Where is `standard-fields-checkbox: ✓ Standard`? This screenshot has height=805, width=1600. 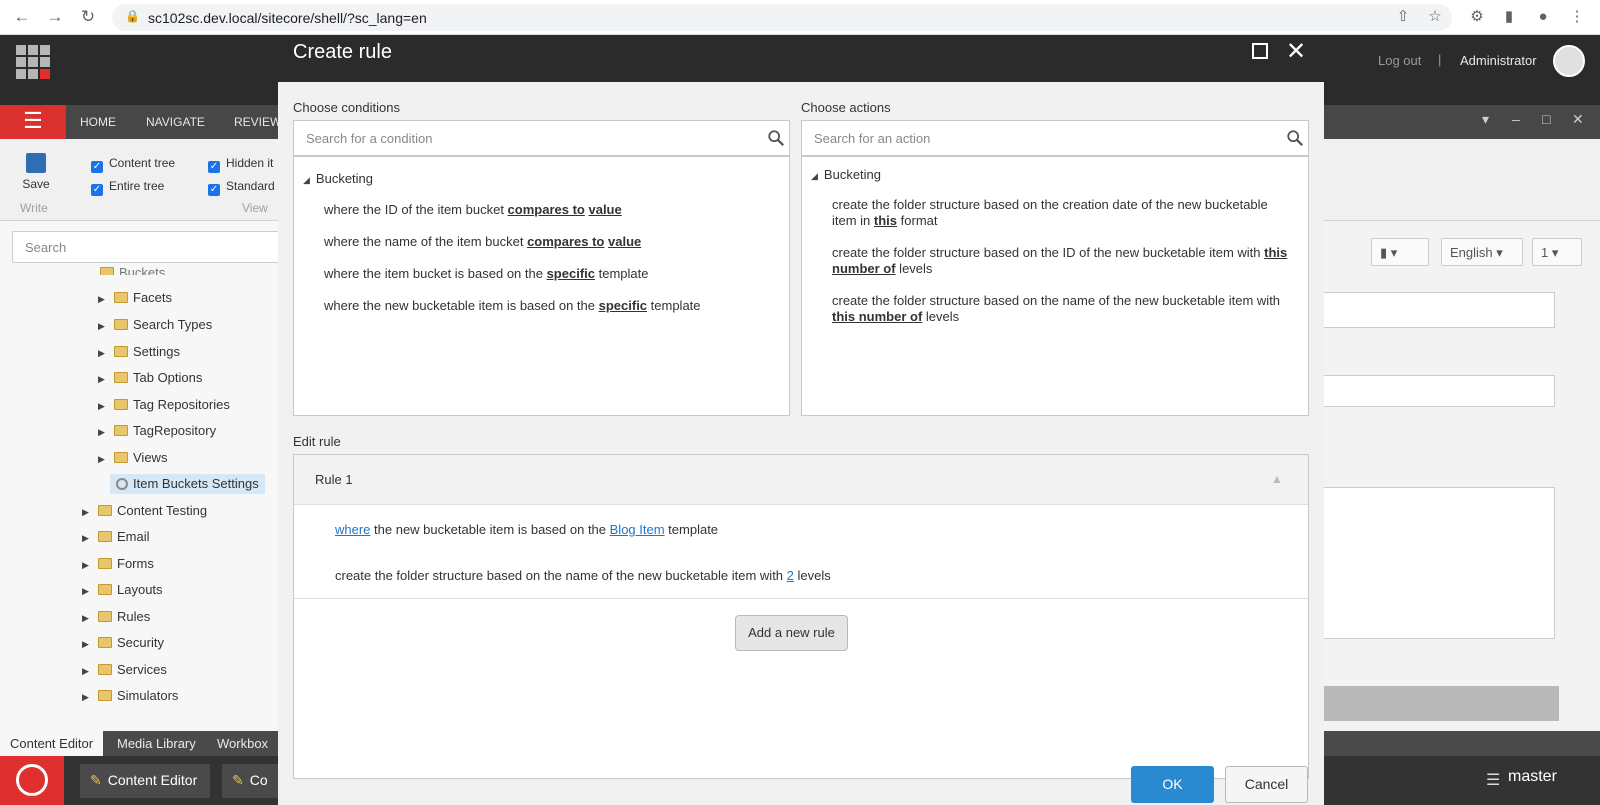
standard-fields-checkbox: ✓ Standard is located at coordinates (241, 187).